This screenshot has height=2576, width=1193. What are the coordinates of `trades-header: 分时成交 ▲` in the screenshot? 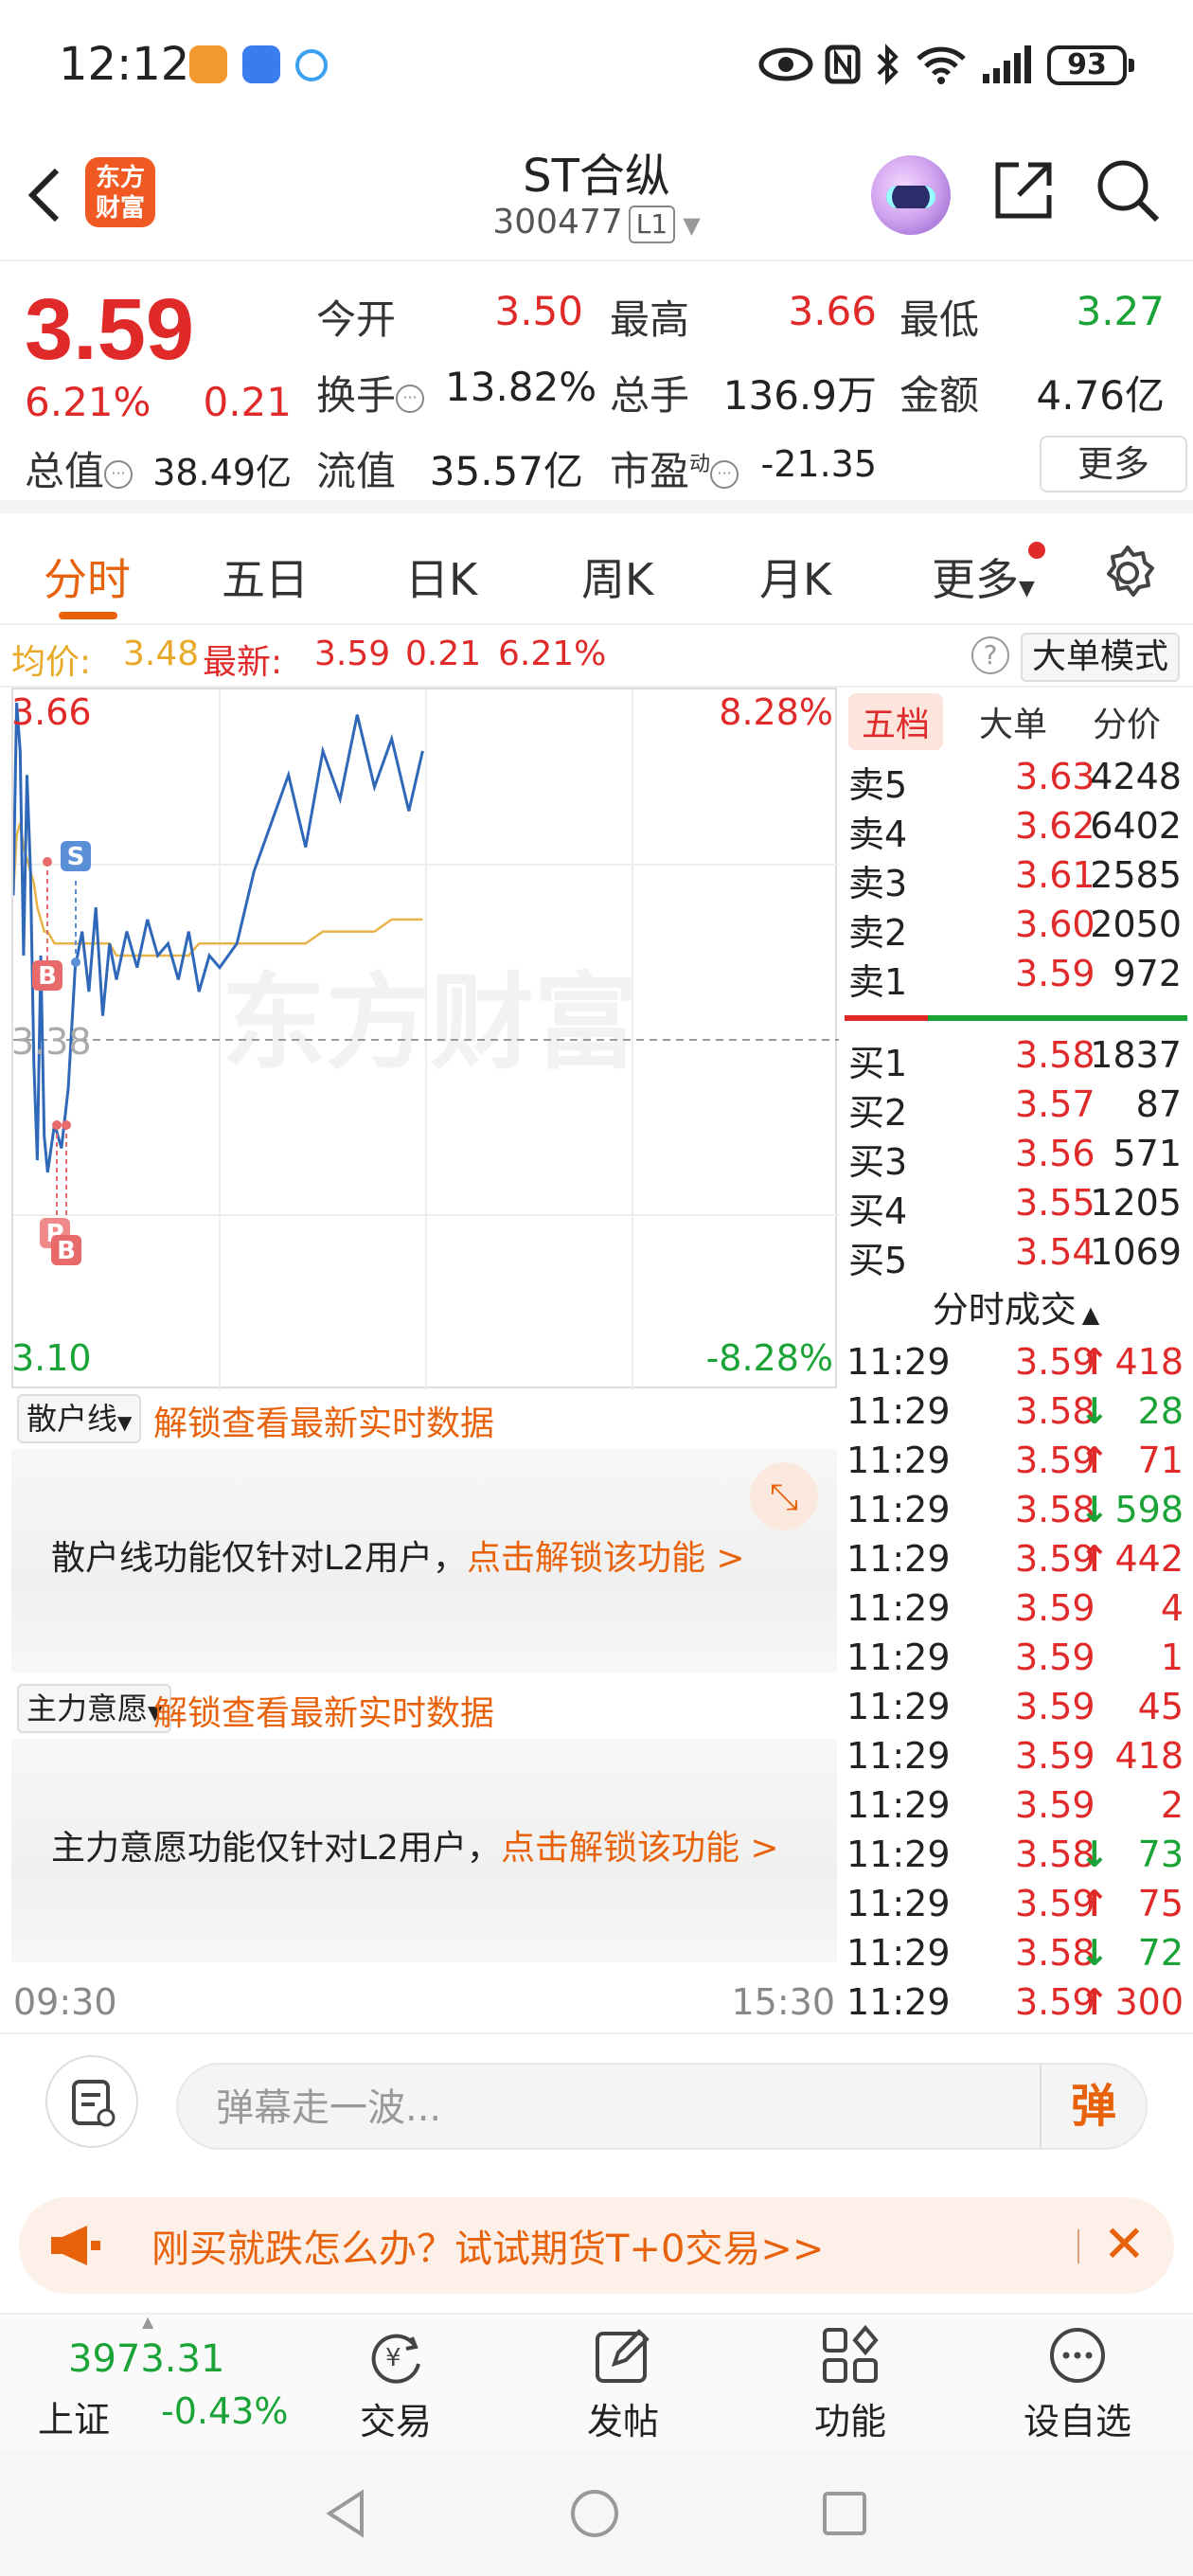 It's located at (1016, 1308).